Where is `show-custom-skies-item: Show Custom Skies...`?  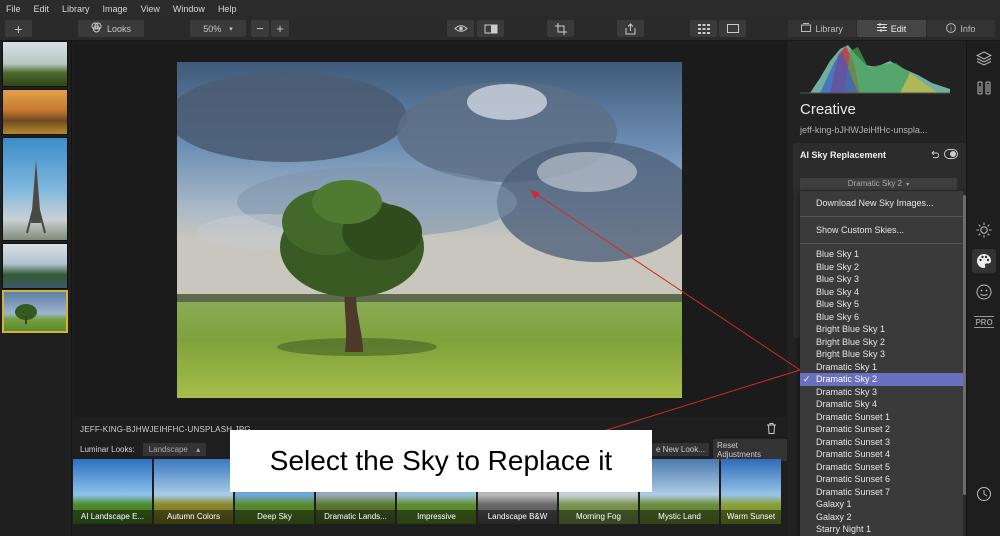
show-custom-skies-item: Show Custom Skies... is located at coordinates (882, 230).